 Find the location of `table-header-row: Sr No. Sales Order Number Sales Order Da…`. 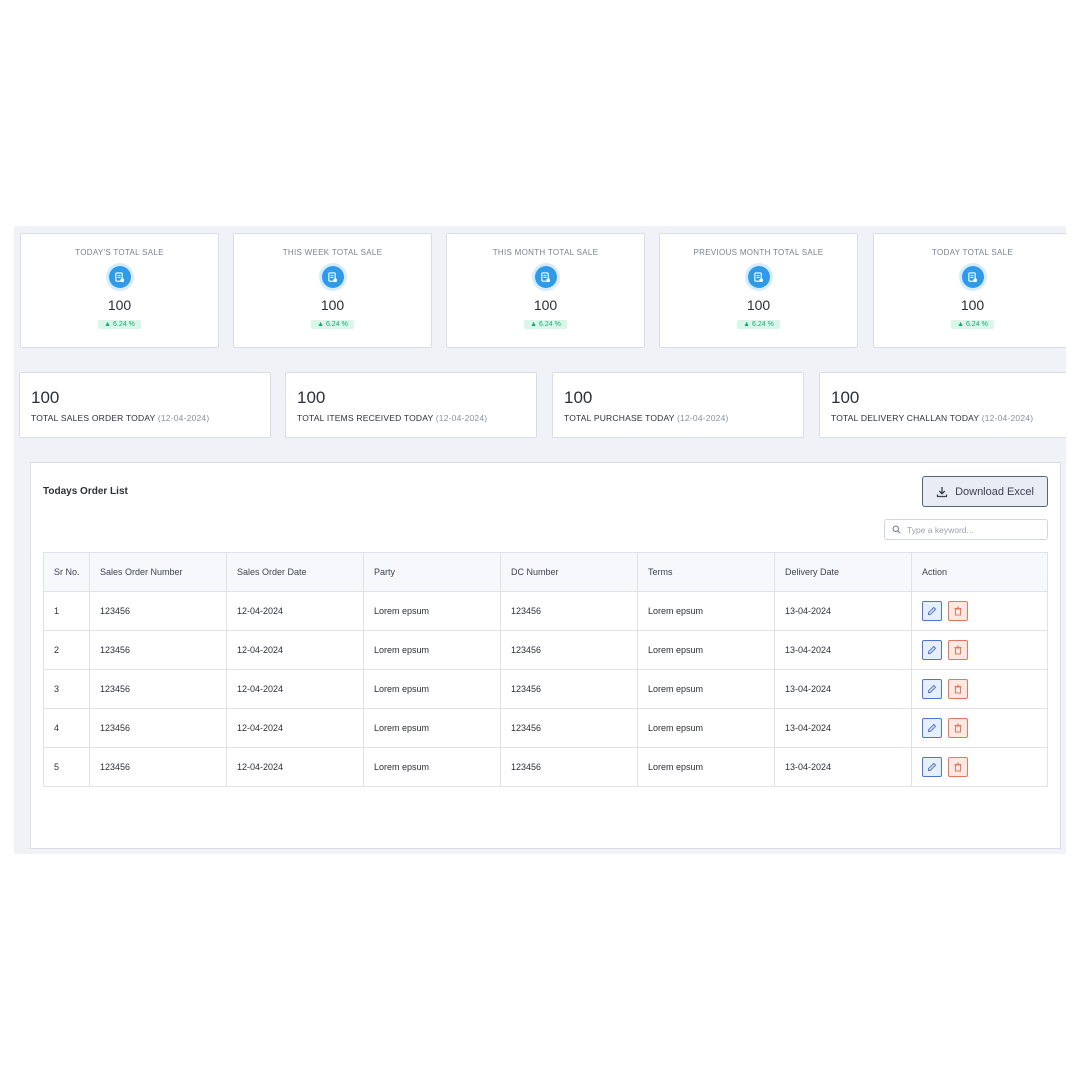

table-header-row: Sr No. Sales Order Number Sales Order Da… is located at coordinates (545, 572).